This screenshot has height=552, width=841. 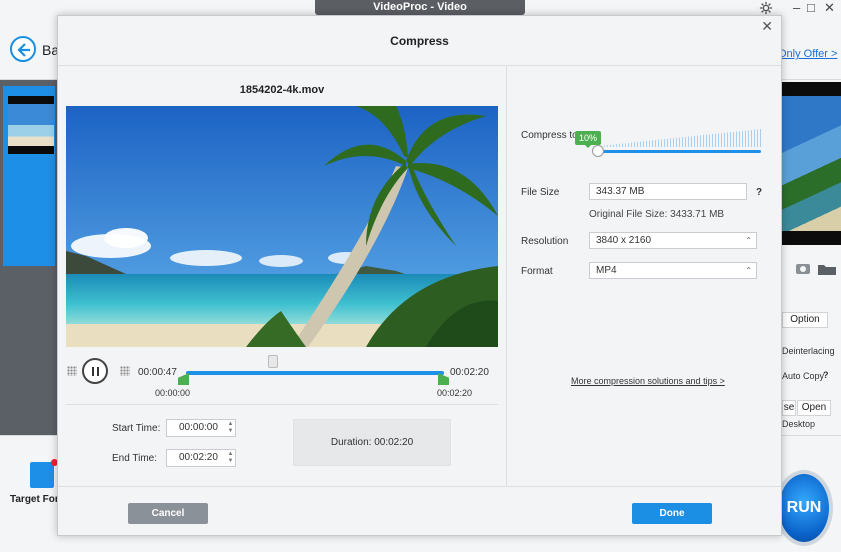 I want to click on source-video-list, so click(x=29, y=257).